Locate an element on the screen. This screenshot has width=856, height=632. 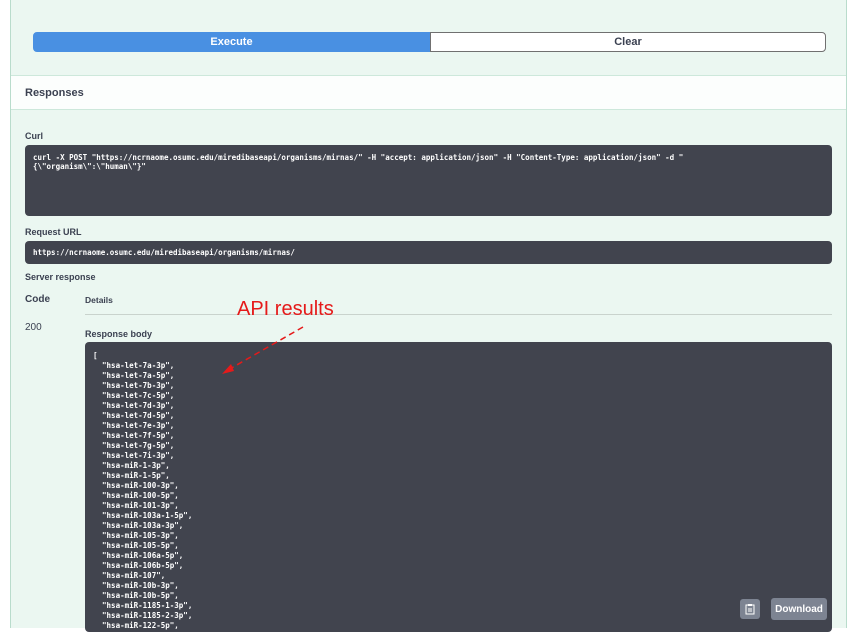
execute-button: Execute is located at coordinates (231, 42).